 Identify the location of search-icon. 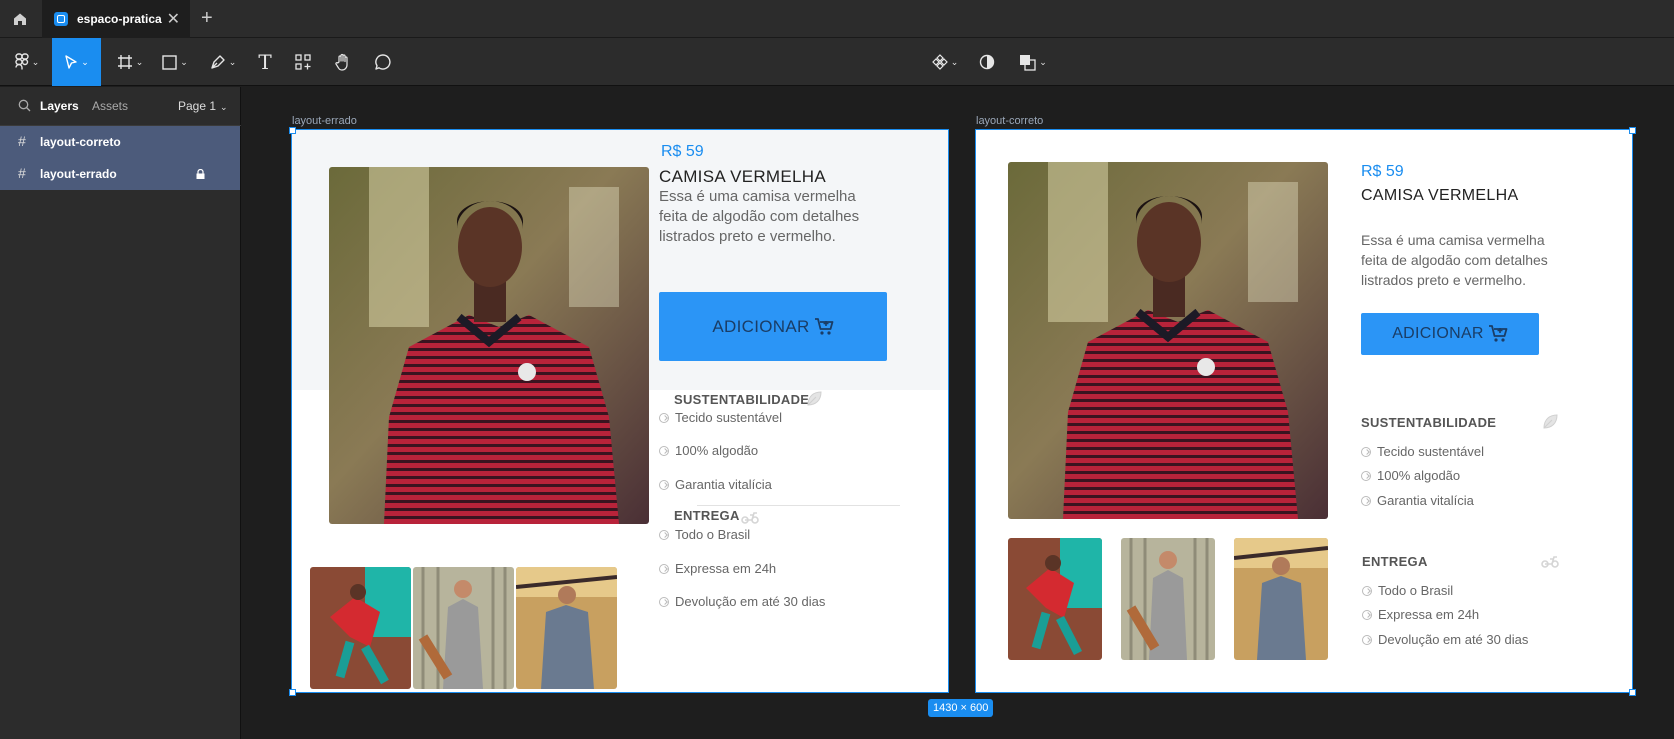
(24, 105).